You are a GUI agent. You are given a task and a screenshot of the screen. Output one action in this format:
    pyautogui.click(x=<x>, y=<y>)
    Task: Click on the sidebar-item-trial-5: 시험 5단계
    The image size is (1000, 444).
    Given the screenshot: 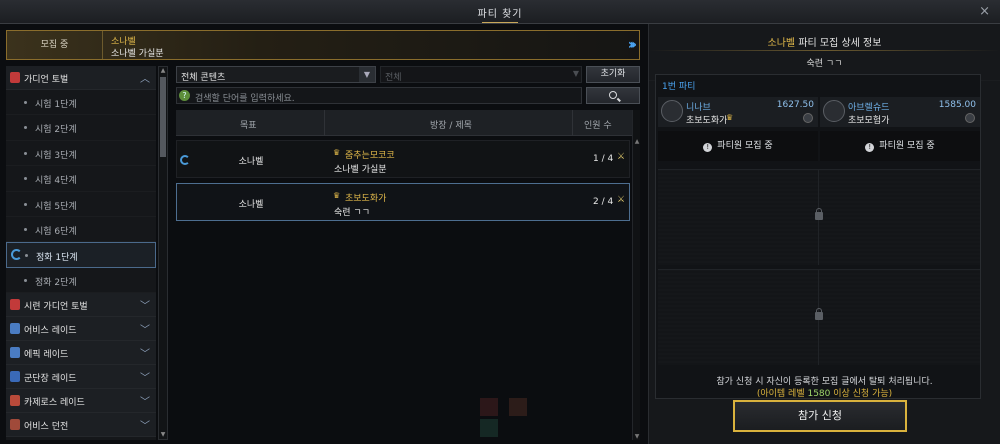 What is the action you would take?
    pyautogui.click(x=81, y=204)
    